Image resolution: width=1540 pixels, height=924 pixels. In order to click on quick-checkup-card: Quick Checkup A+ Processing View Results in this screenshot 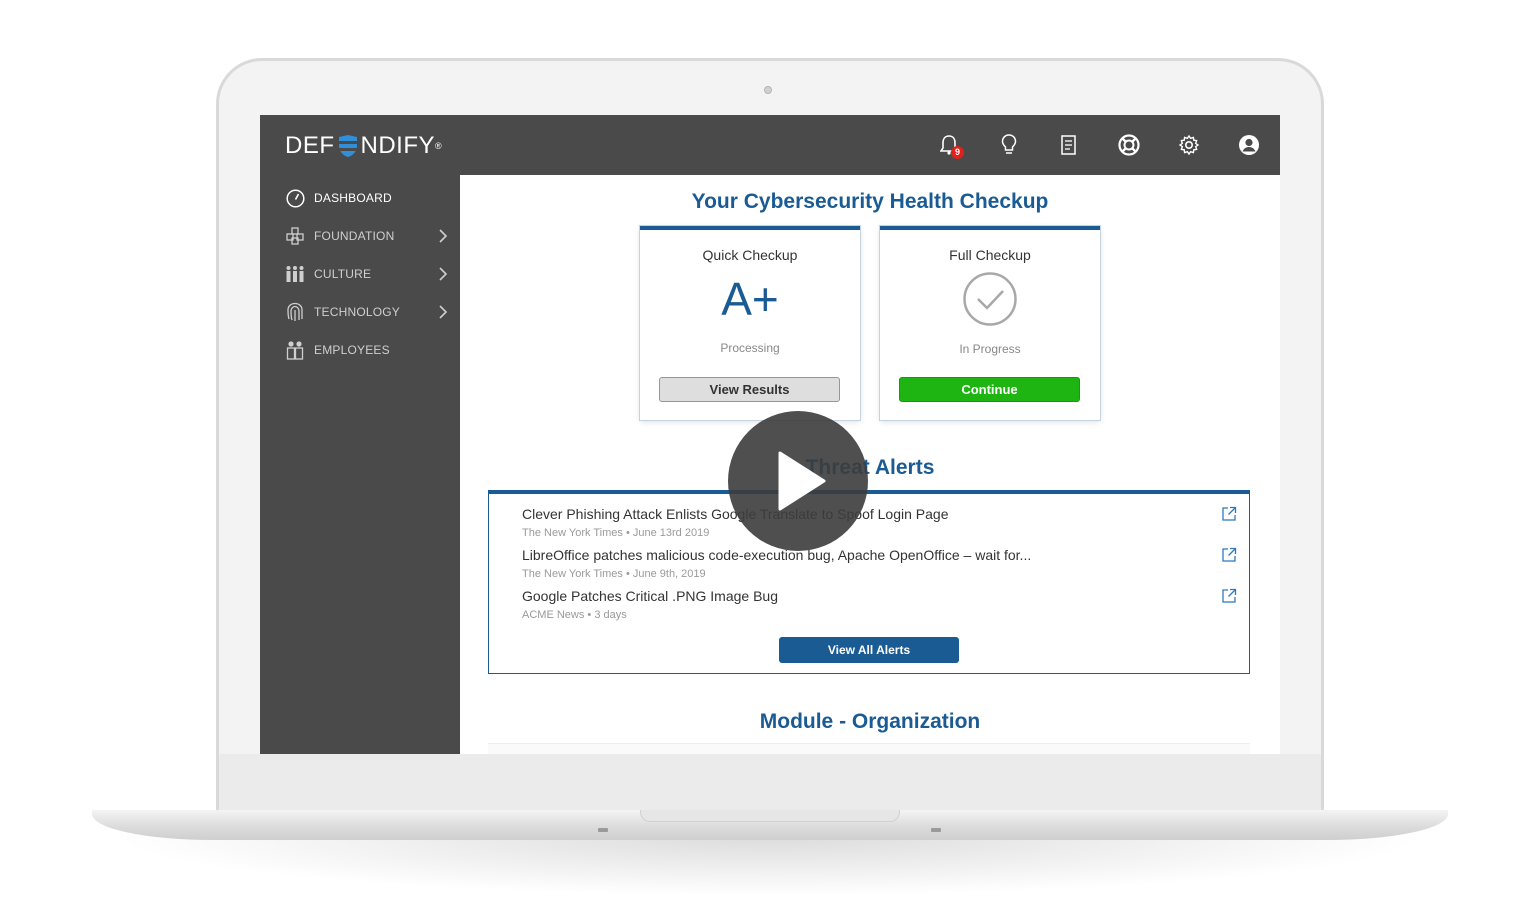, I will do `click(750, 323)`.